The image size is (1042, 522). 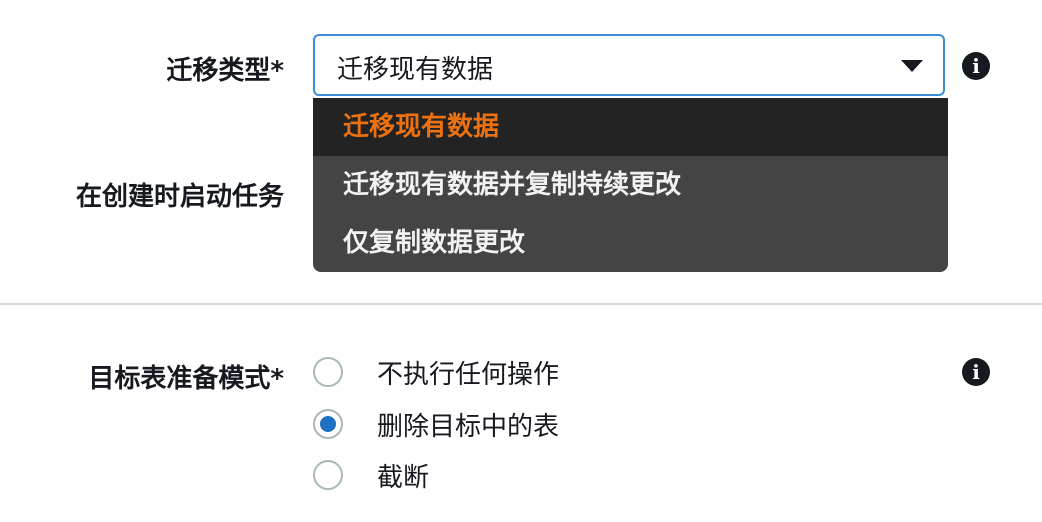 I want to click on migration-type-option-existing: 迁移现有数据, so click(x=630, y=127).